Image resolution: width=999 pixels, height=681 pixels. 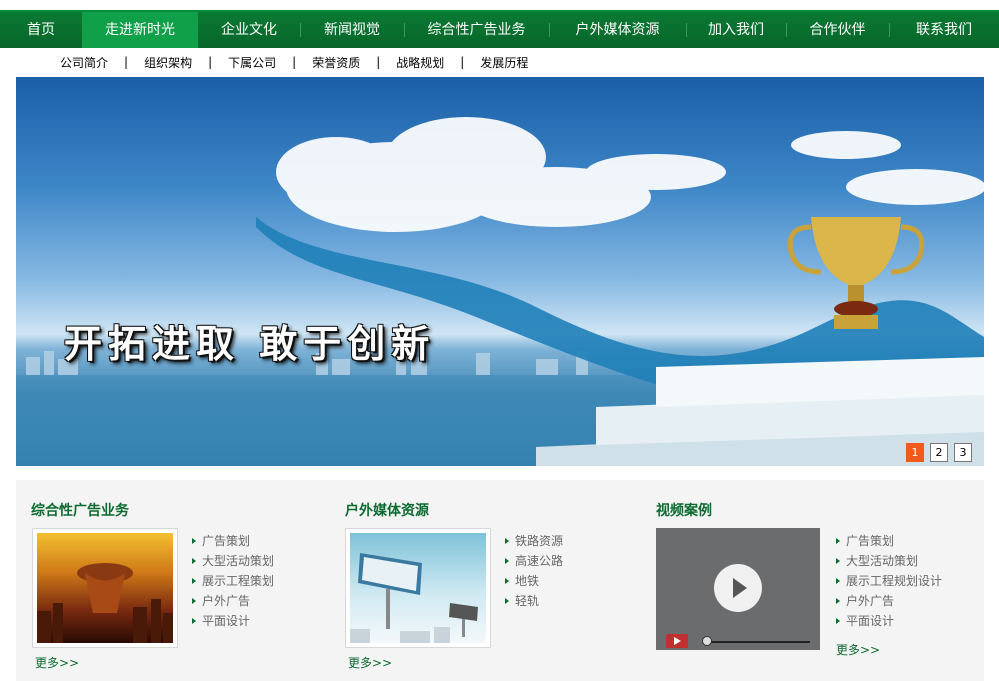 I want to click on play-icon, so click(x=738, y=588).